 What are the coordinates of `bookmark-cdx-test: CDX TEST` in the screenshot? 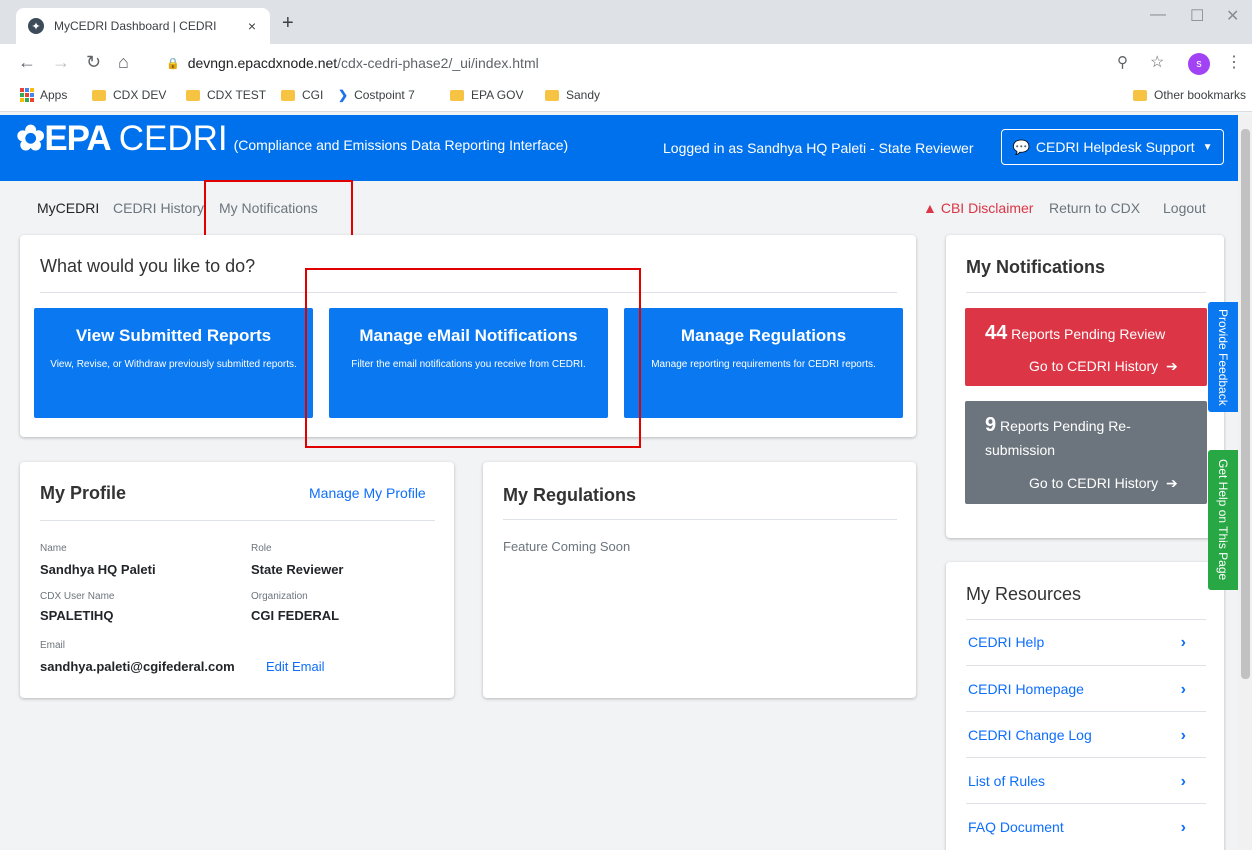 It's located at (226, 95).